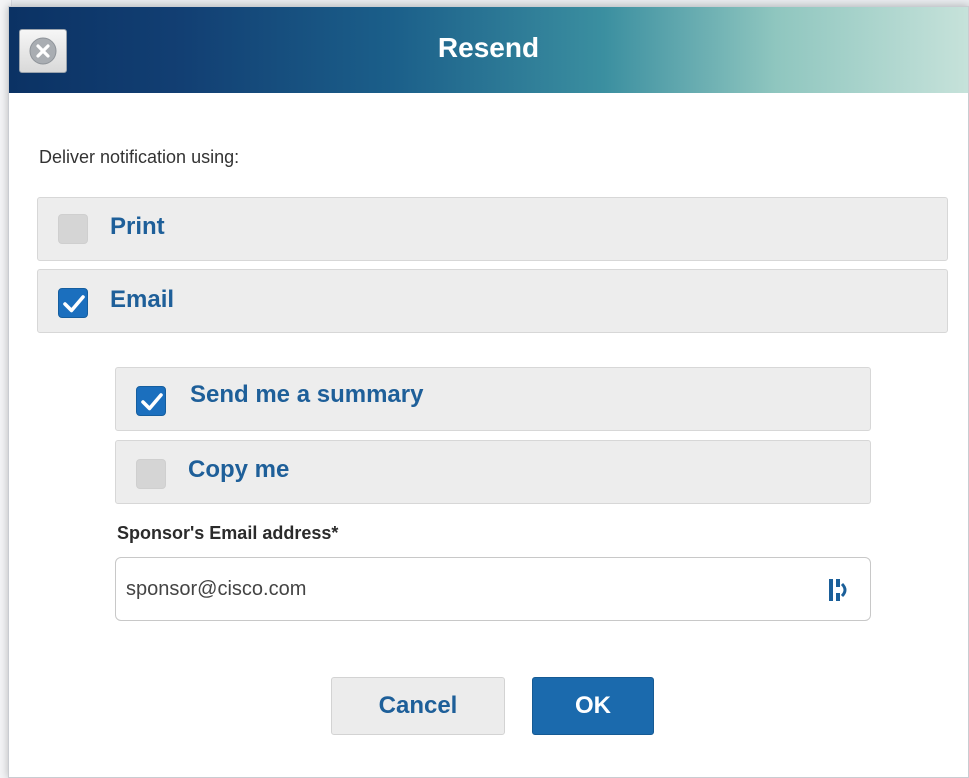 The width and height of the screenshot is (969, 778). I want to click on send-summary-checkbox, so click(151, 401).